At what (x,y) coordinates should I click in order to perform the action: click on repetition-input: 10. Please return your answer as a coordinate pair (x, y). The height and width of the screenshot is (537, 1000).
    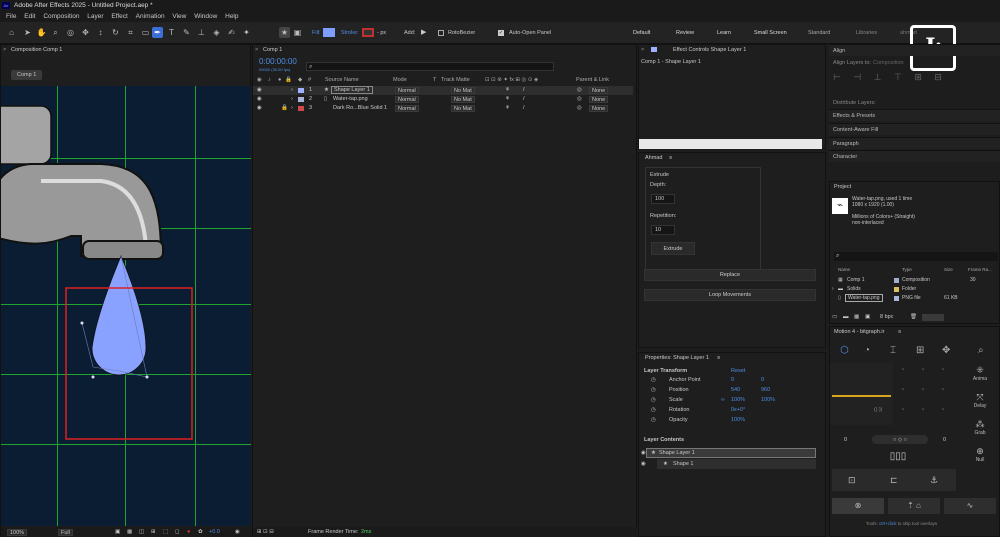
    Looking at the image, I should click on (663, 230).